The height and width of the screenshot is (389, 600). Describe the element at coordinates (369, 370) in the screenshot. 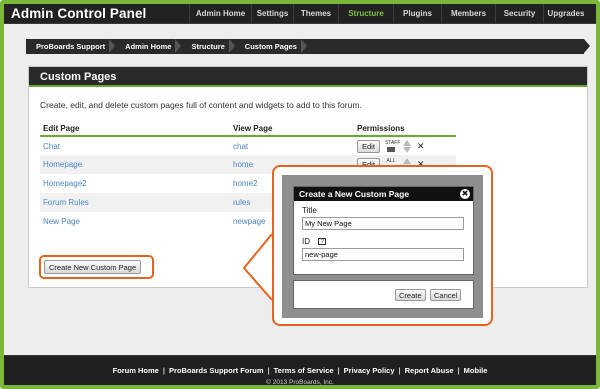

I see `footer-link-privacy-policy: Privacy Policy` at that location.